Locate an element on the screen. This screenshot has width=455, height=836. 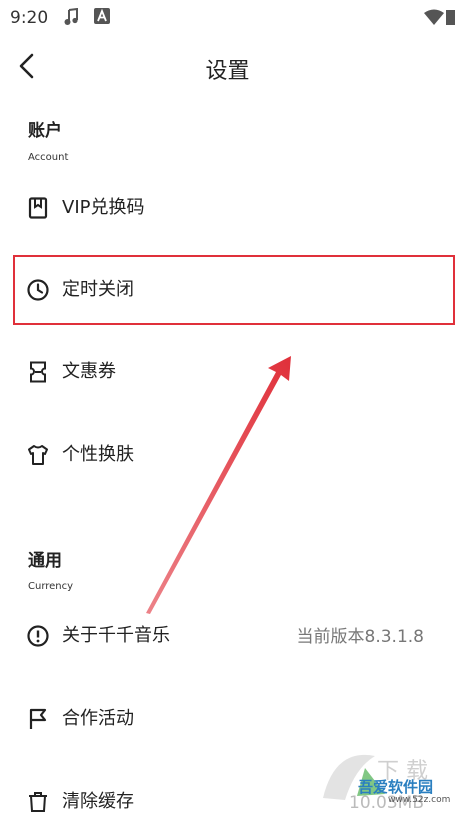
account-section-title: 账户 is located at coordinates (45, 131).